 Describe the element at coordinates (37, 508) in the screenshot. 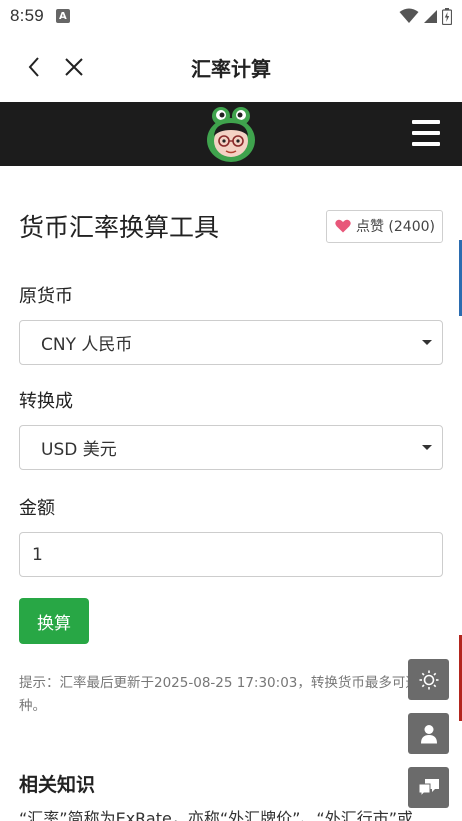

I see `amount-label: 金额` at that location.